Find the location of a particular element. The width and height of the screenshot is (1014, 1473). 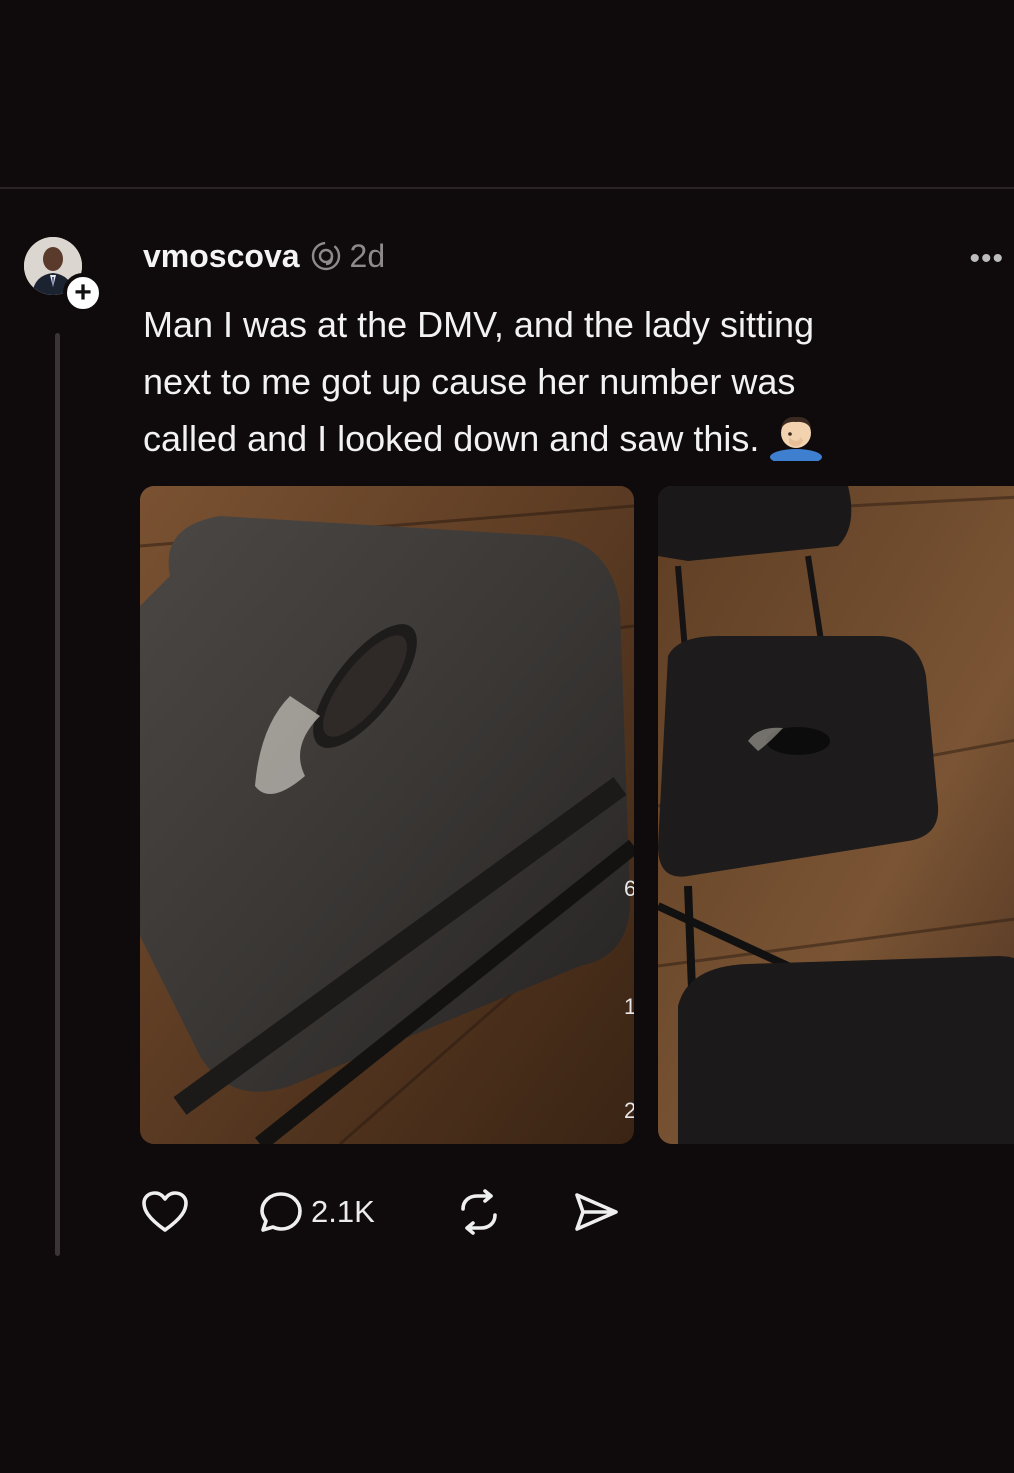

overlay-digit-6: 6 is located at coordinates (629, 888).